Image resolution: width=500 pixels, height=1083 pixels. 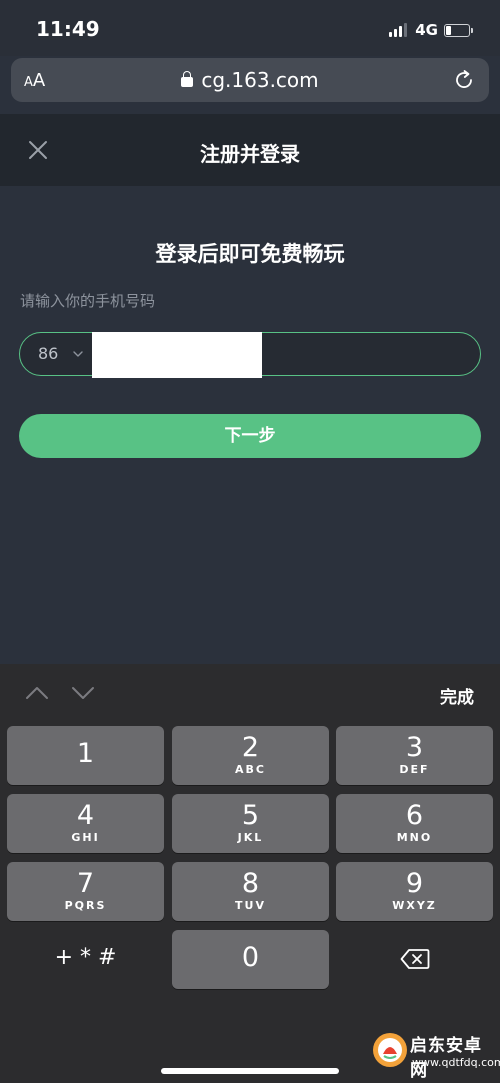 I want to click on content-title: 登录后即可免费畅玩, so click(x=250, y=254).